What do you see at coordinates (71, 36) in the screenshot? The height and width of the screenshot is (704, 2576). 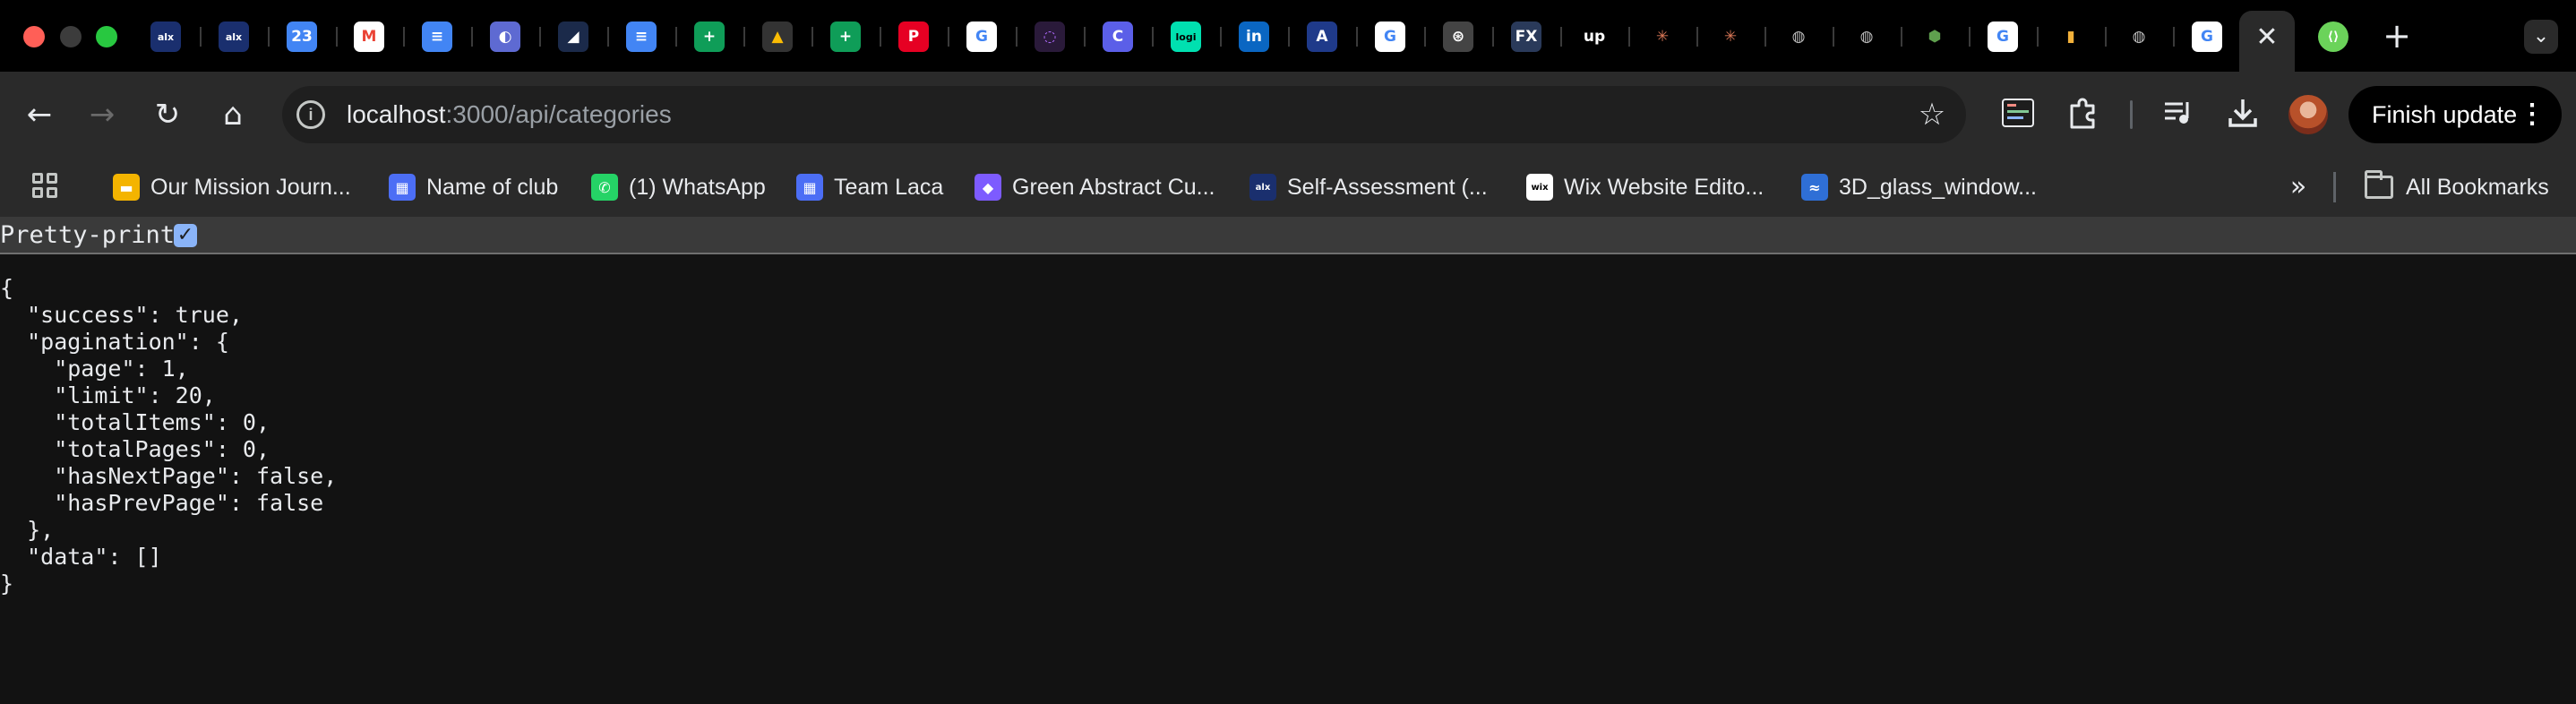 I see `window-minimize-button` at bounding box center [71, 36].